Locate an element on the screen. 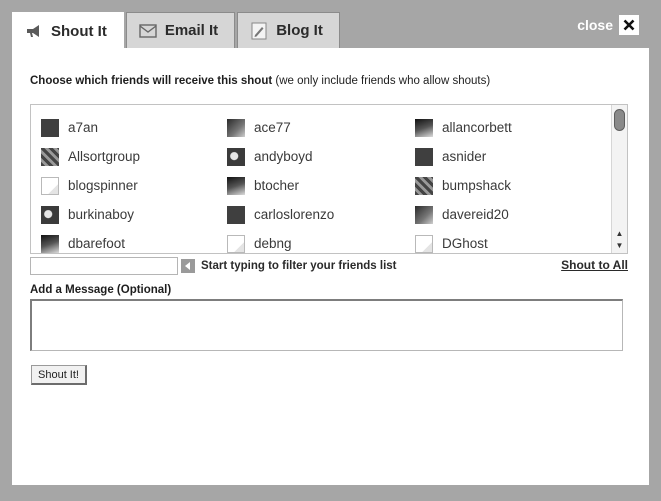 Image resolution: width=661 pixels, height=501 pixels. friend-item: dbarefoot is located at coordinates (134, 243).